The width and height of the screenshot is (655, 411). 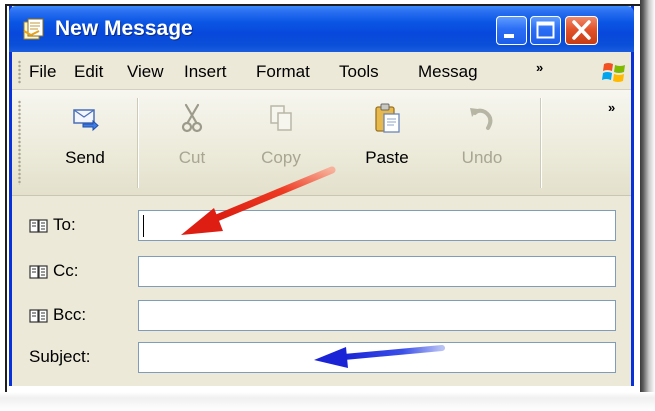 I want to click on menu-format: Format, so click(x=283, y=72).